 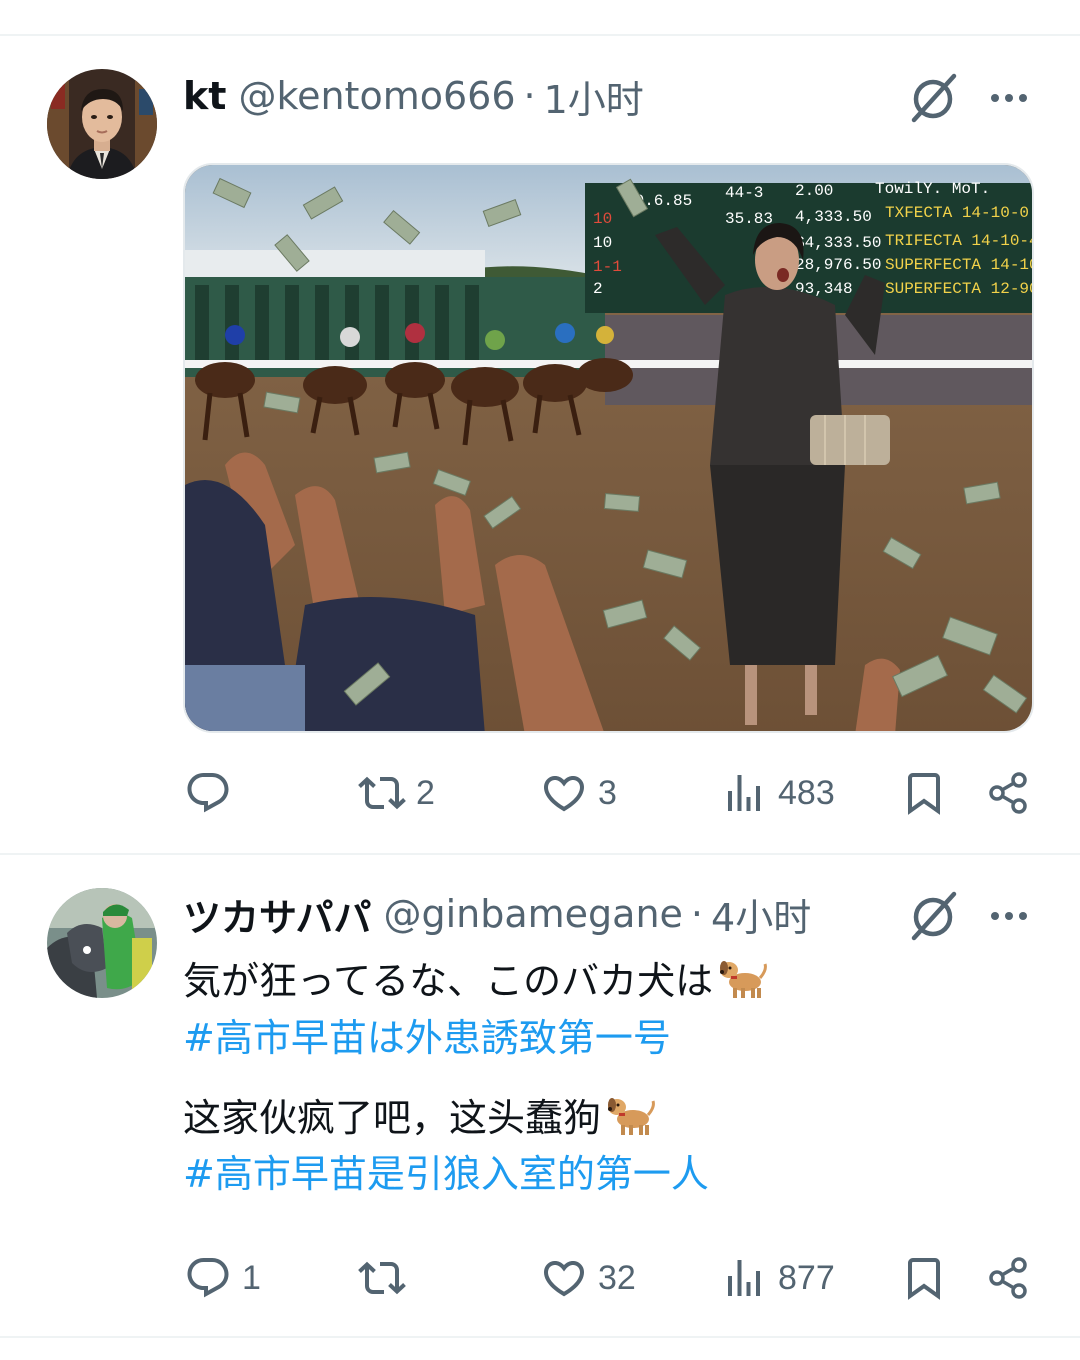 What do you see at coordinates (532, 914) in the screenshot?
I see `user-handle: @ginbamegane` at bounding box center [532, 914].